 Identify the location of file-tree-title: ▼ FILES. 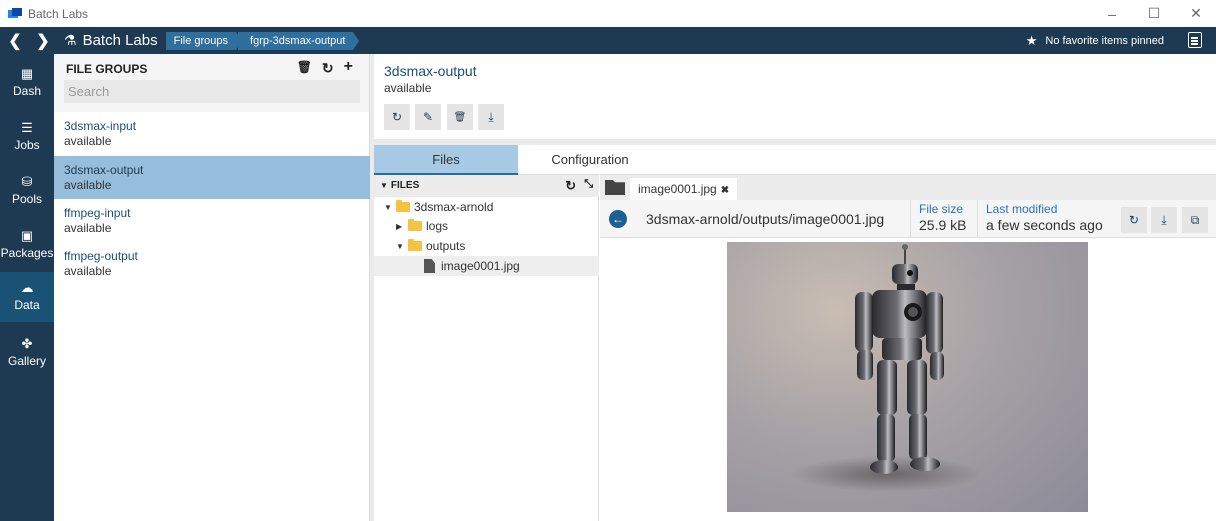
(399, 185).